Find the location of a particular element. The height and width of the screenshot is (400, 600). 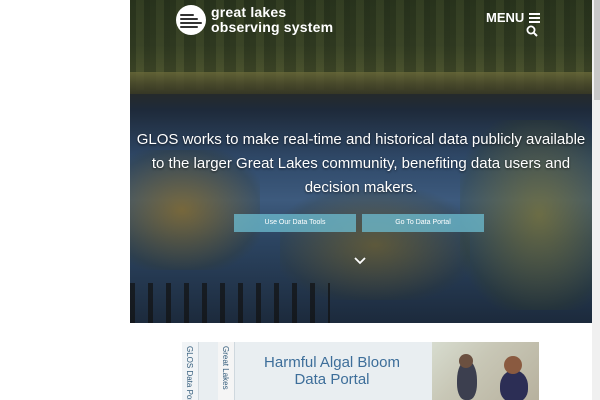

chevron-down-icon is located at coordinates (360, 261).